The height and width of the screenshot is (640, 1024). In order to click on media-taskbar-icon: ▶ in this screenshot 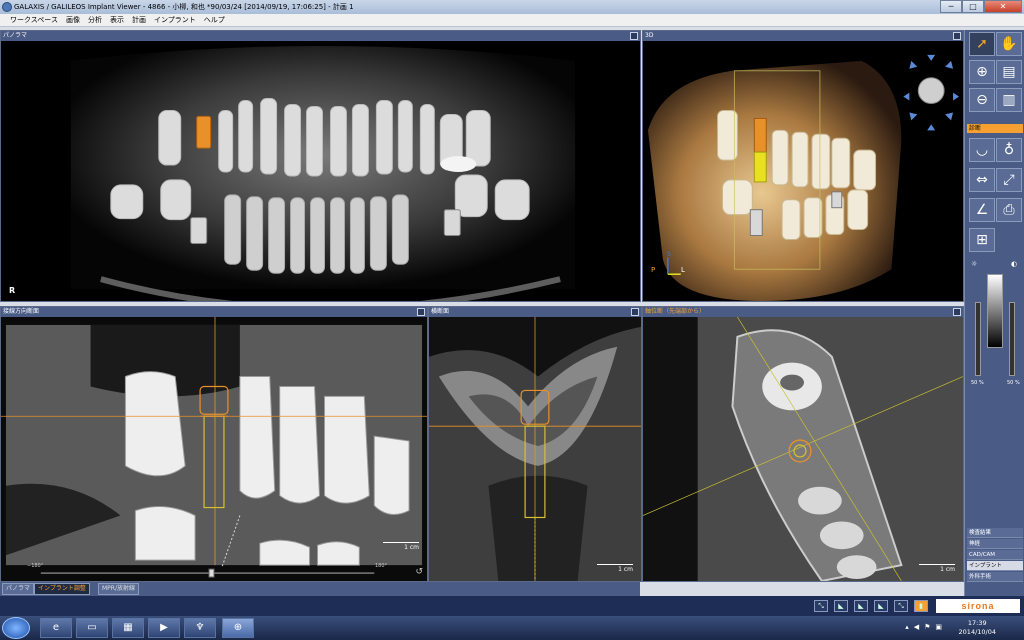, I will do `click(164, 628)`.